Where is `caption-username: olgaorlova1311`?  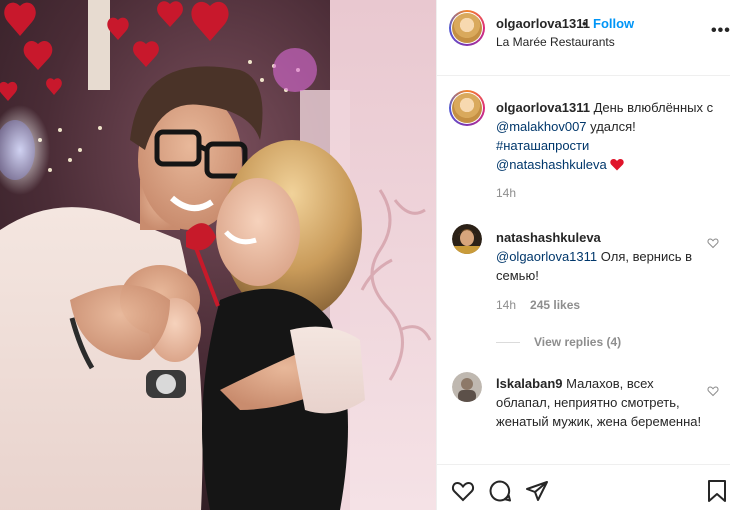 caption-username: olgaorlova1311 is located at coordinates (543, 107).